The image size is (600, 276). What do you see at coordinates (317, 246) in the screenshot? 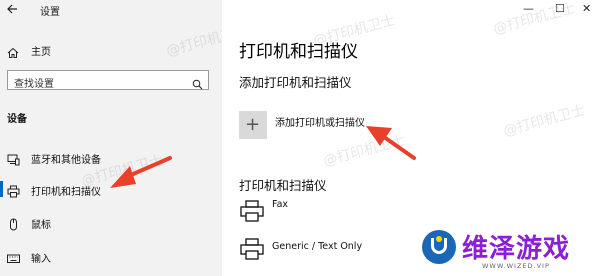
I see `printer-name: Generic / Text Only` at bounding box center [317, 246].